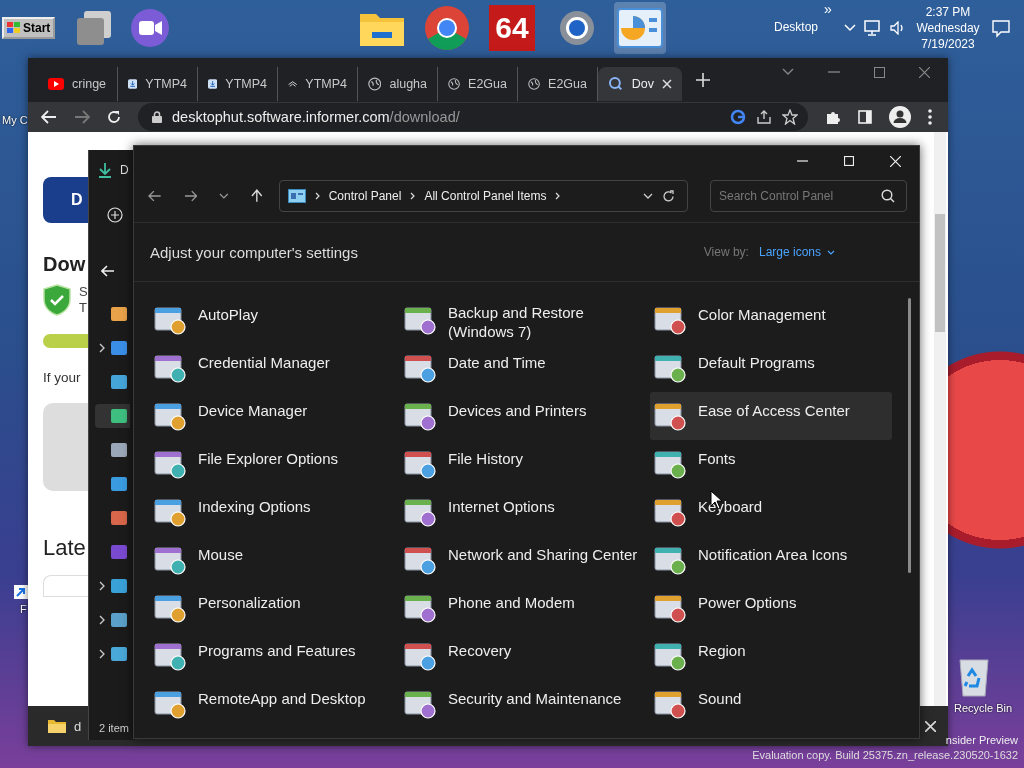 This screenshot has width=1024, height=768. Describe the element at coordinates (398, 84) in the screenshot. I see `browser-tab: alugha` at that location.